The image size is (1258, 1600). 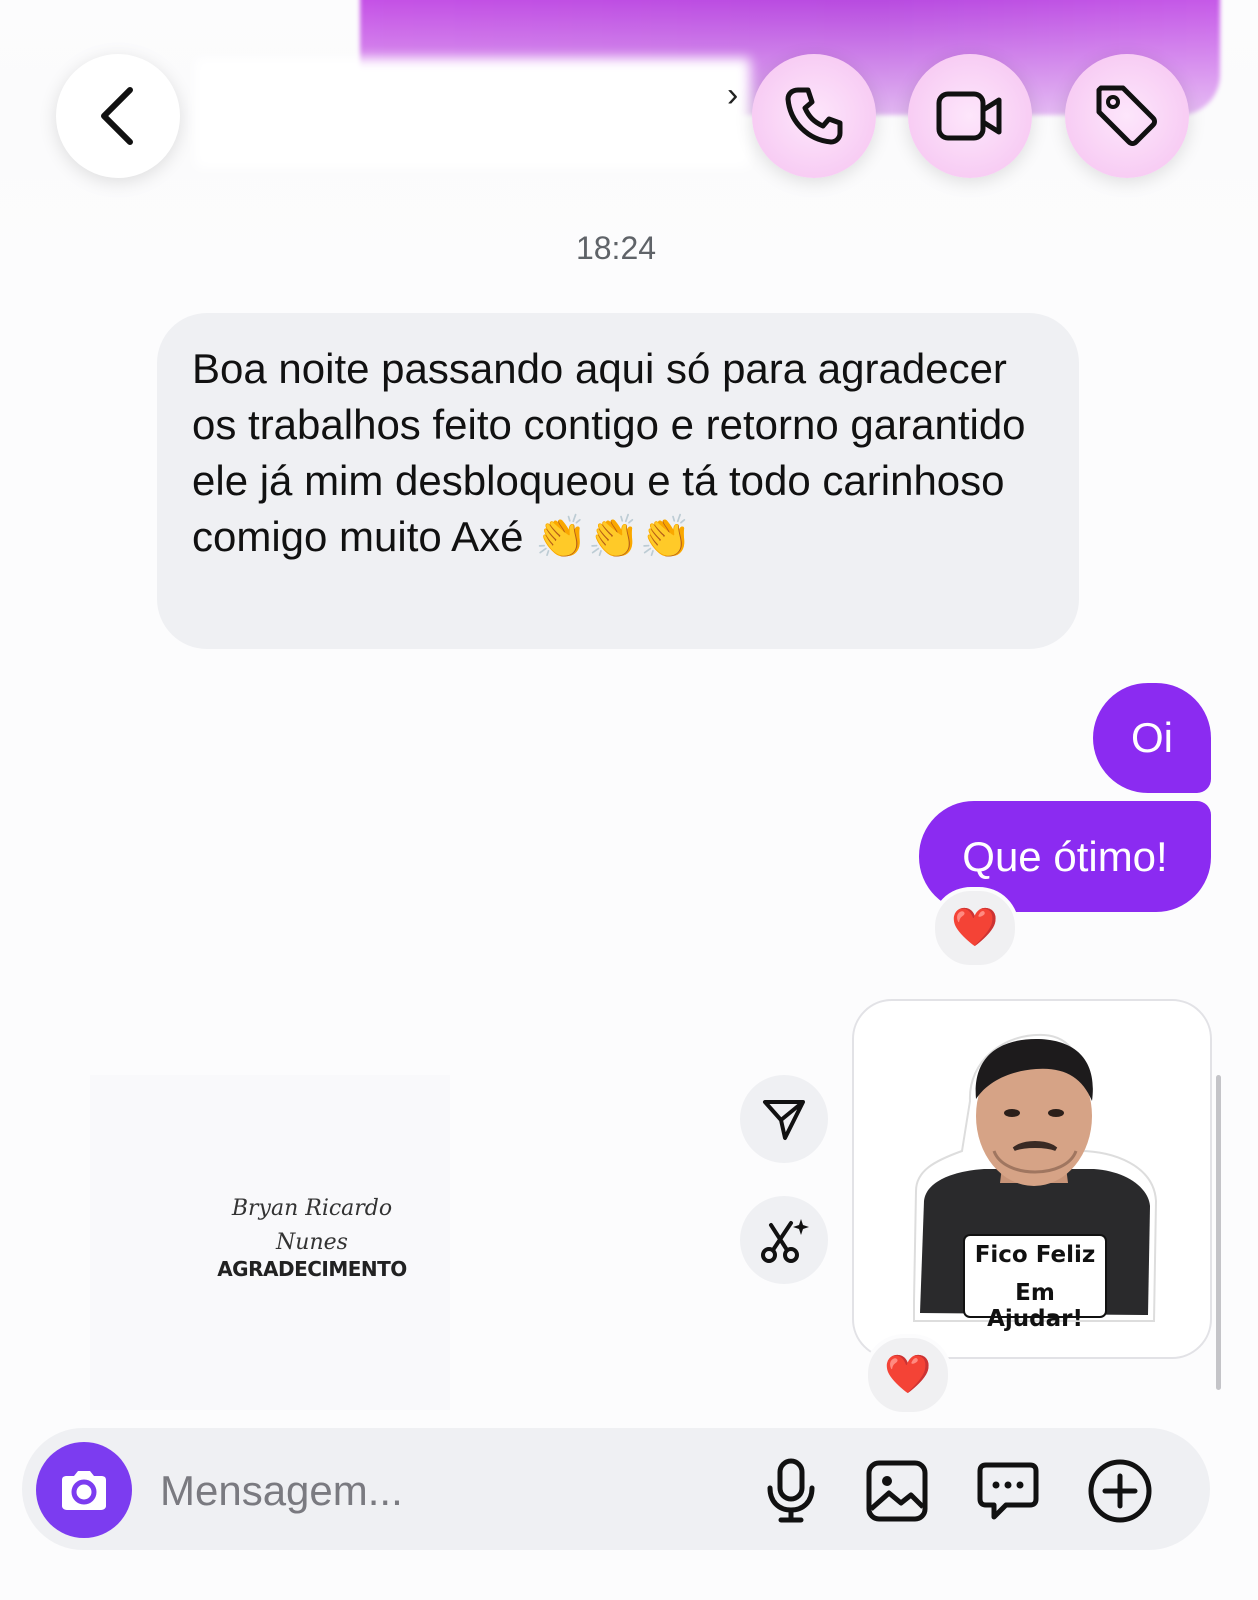 I want to click on back-button, so click(x=118, y=116).